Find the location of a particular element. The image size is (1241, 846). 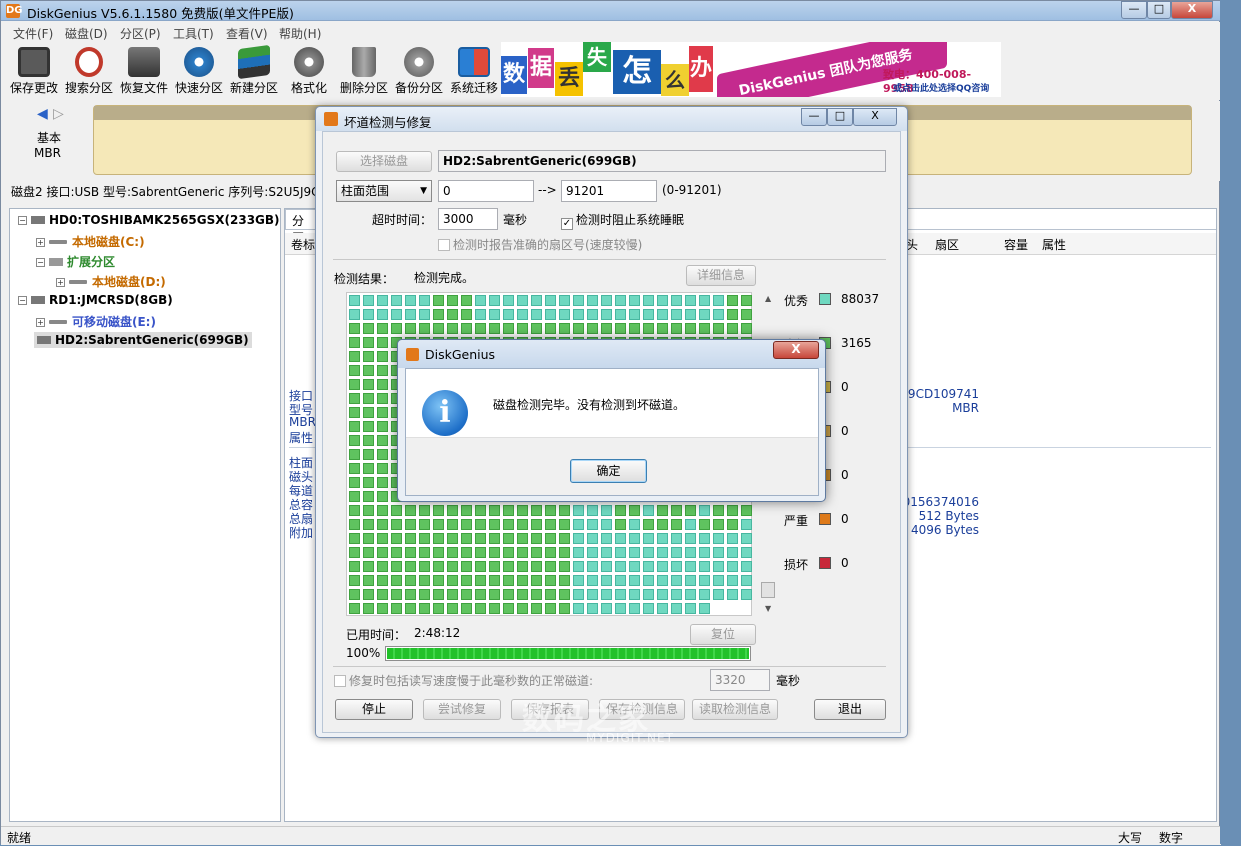

tree-item-hd2: HD2:SabrentGeneric(699GB) is located at coordinates (143, 340).